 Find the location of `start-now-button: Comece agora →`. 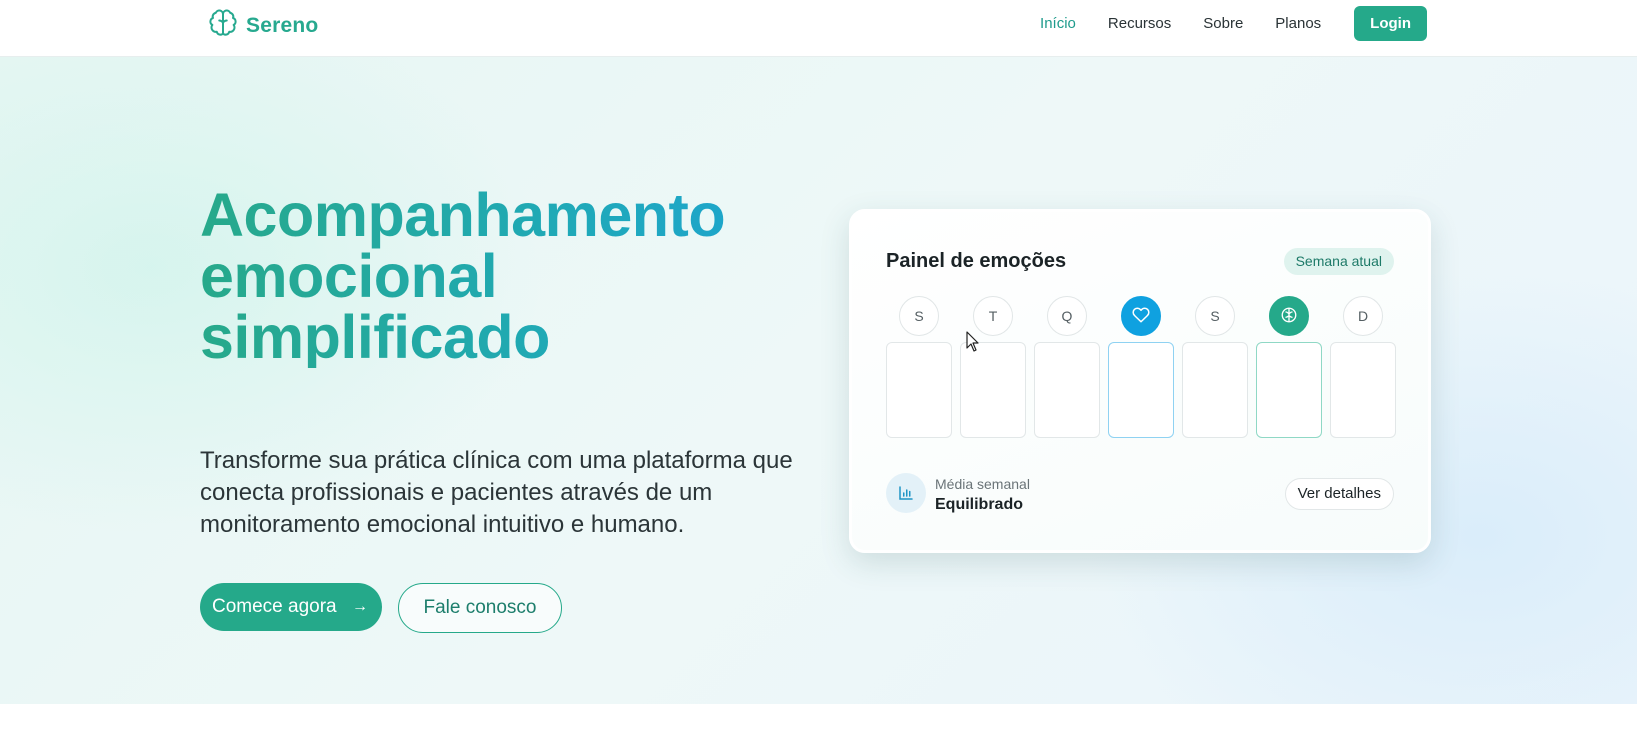

start-now-button: Comece agora → is located at coordinates (291, 607).